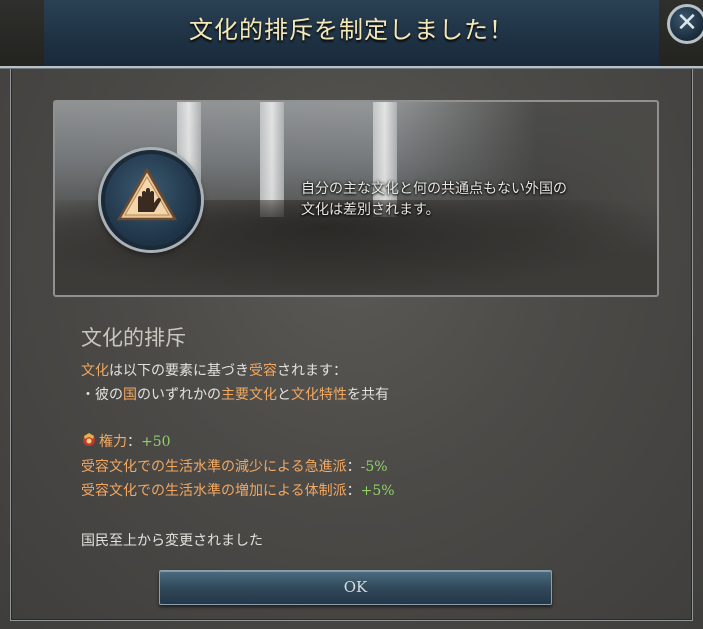  I want to click on dialog-title: 文化的排斥を制定しました！, so click(351, 30).